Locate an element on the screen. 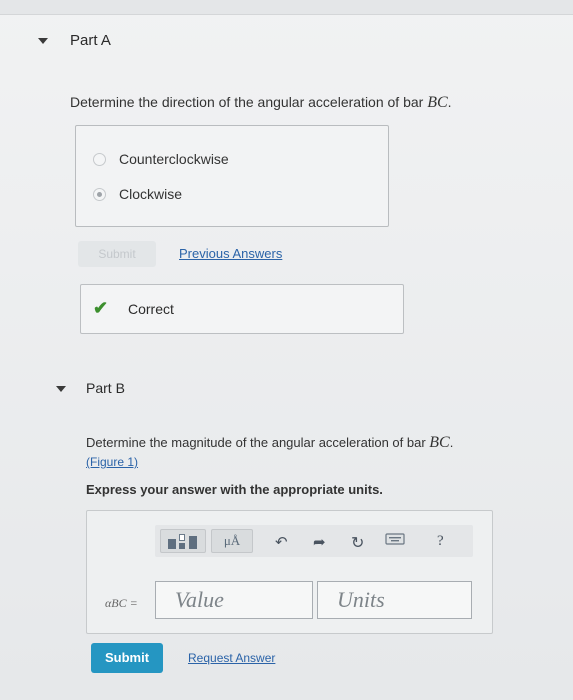 This screenshot has height=700, width=573. keyboard-icon is located at coordinates (395, 541).